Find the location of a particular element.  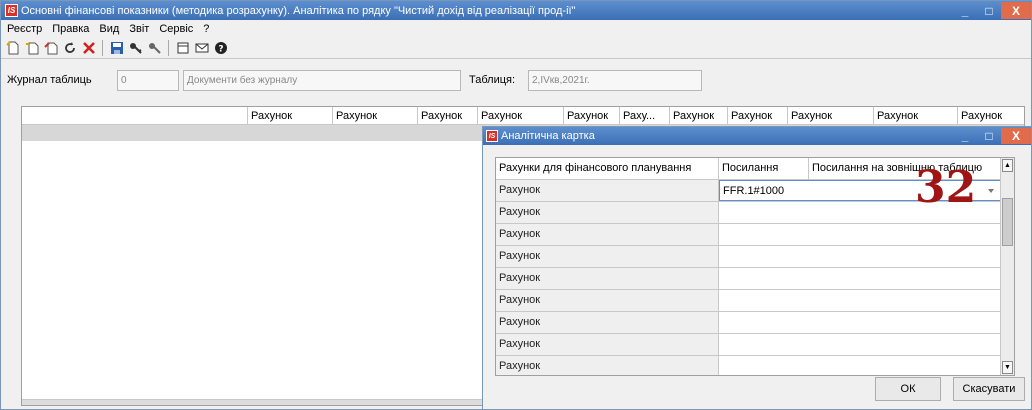

window-icon is located at coordinates (183, 48).